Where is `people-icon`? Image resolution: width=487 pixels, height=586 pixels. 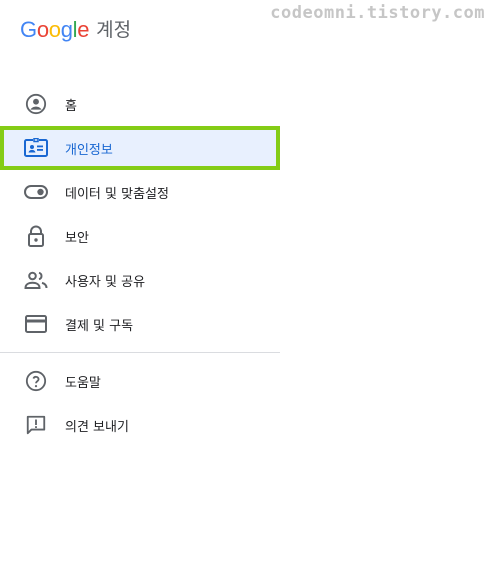 people-icon is located at coordinates (36, 280).